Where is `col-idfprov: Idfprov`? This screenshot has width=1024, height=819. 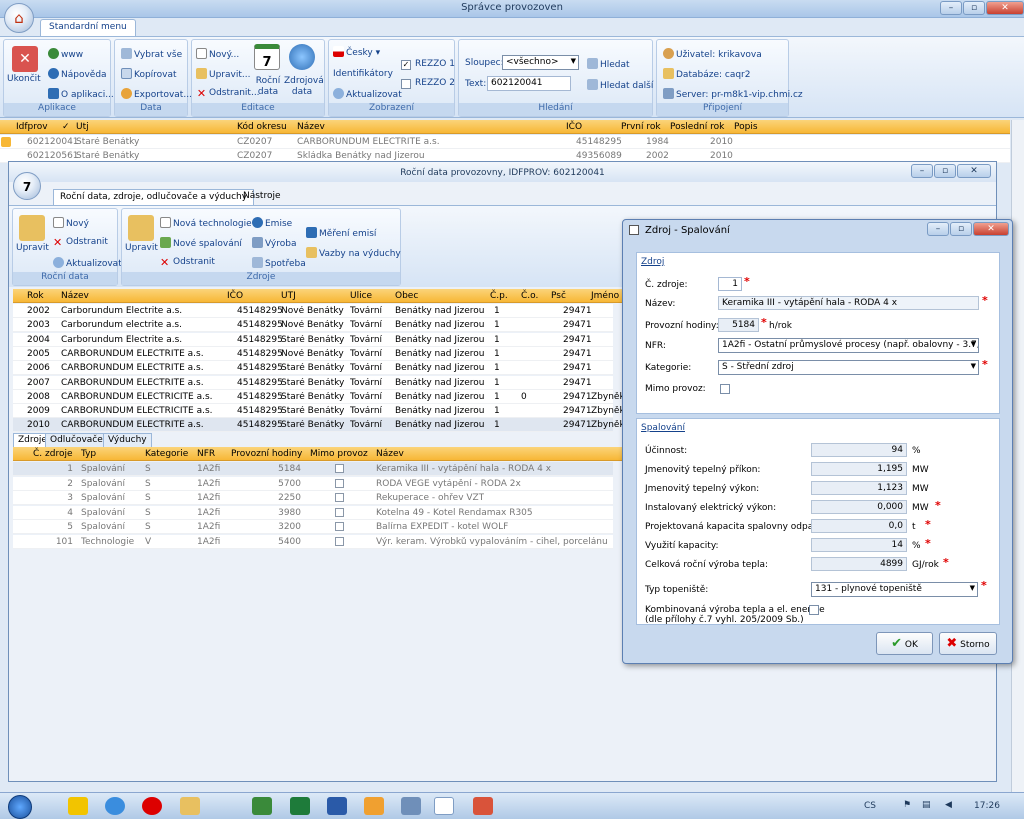 col-idfprov: Idfprov is located at coordinates (32, 127).